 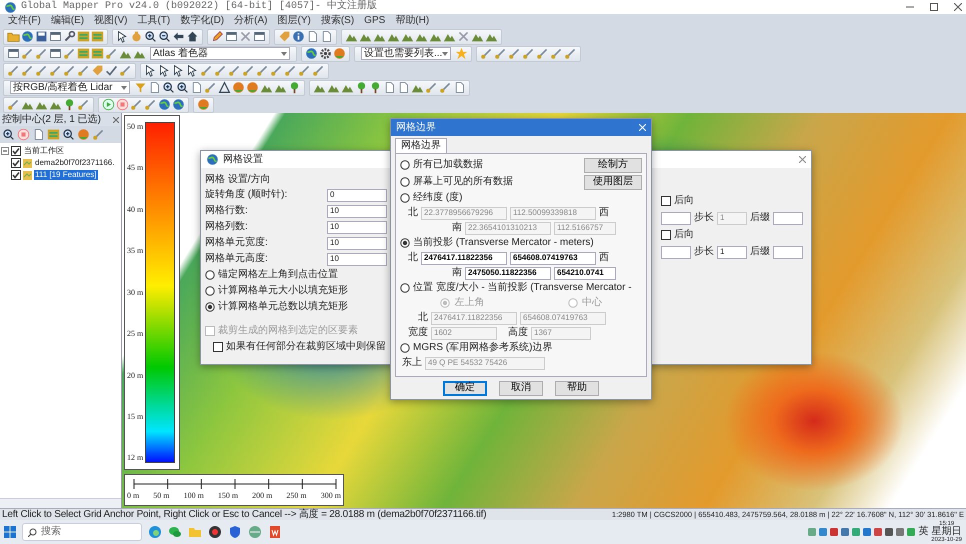 What do you see at coordinates (508, 273) in the screenshot?
I see `input-field: 2475050.11822356` at bounding box center [508, 273].